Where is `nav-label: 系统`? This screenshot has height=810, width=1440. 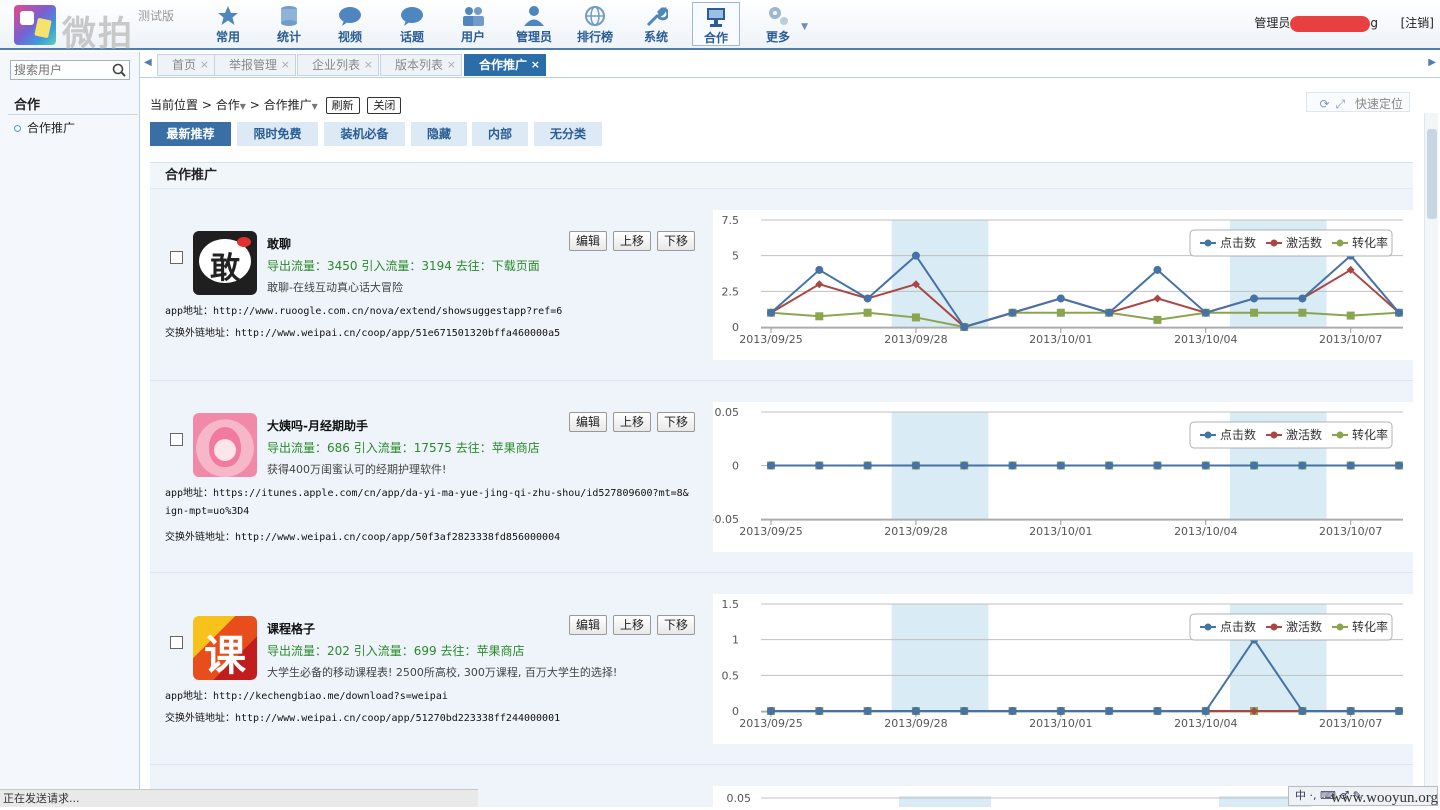 nav-label: 系统 is located at coordinates (656, 37).